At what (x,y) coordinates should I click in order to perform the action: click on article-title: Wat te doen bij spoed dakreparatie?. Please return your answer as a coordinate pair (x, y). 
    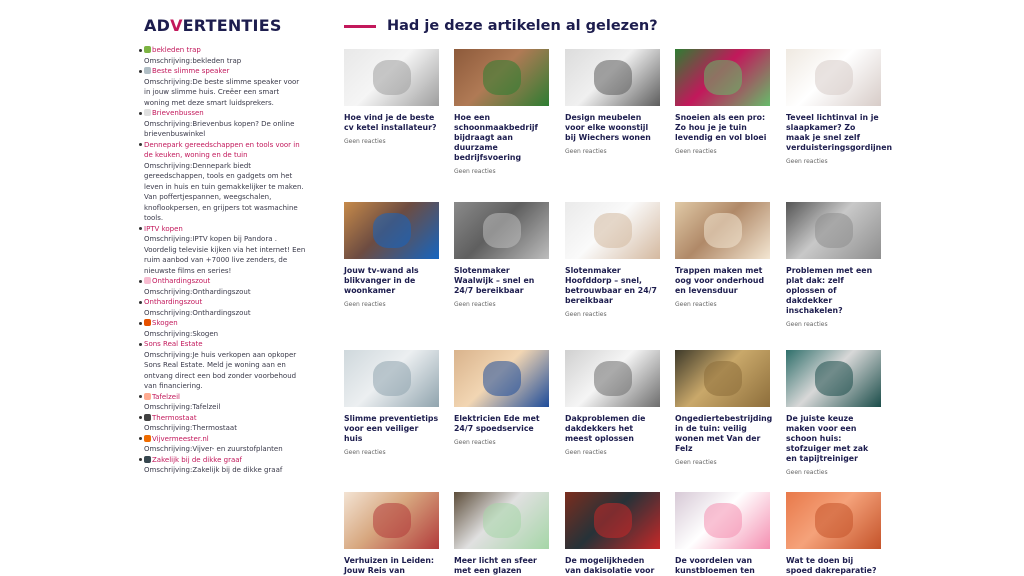
    Looking at the image, I should click on (833, 566).